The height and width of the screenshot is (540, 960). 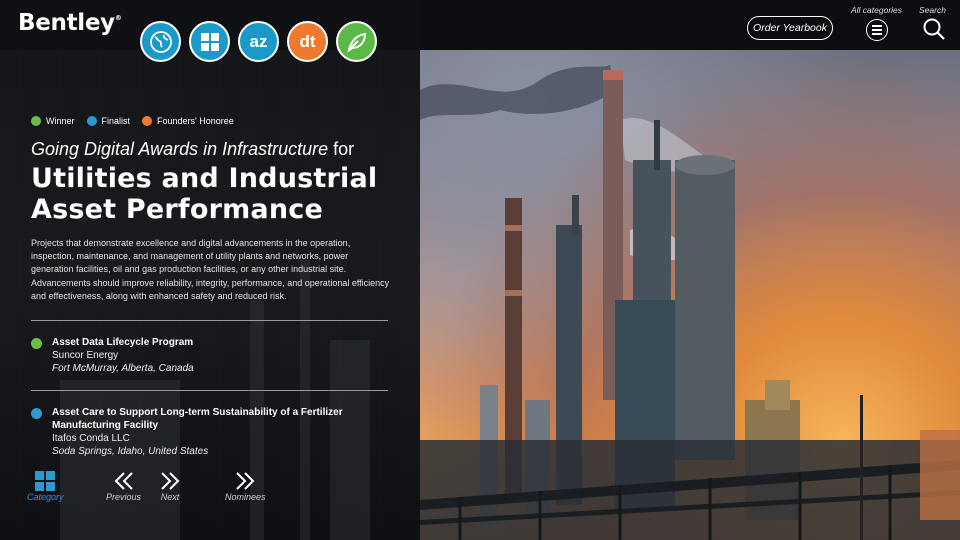 What do you see at coordinates (66, 23) in the screenshot?
I see `brand-name: Bentley` at bounding box center [66, 23].